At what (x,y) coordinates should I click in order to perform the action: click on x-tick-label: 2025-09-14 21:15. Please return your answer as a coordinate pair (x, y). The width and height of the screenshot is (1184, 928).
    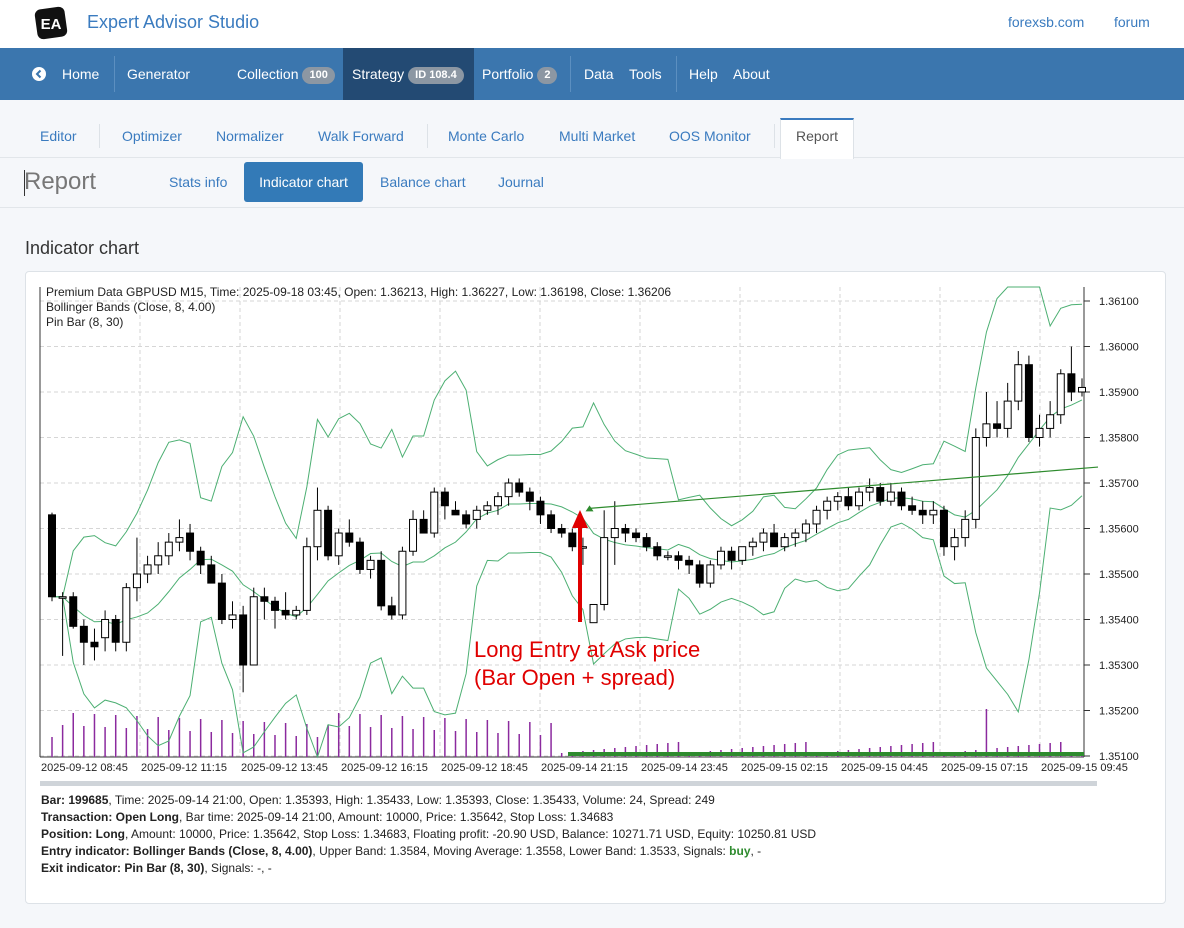
    Looking at the image, I should click on (584, 768).